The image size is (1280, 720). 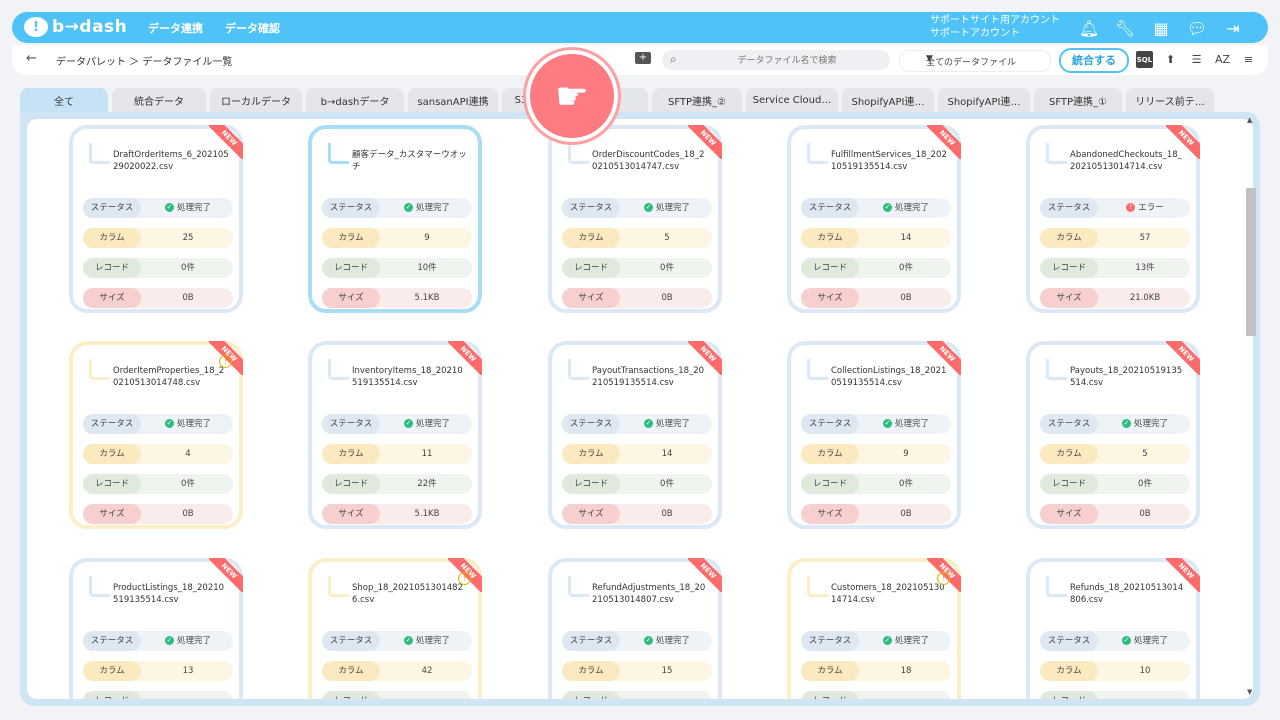 What do you see at coordinates (1249, 692) in the screenshot?
I see `scroll-down-icon: ▼` at bounding box center [1249, 692].